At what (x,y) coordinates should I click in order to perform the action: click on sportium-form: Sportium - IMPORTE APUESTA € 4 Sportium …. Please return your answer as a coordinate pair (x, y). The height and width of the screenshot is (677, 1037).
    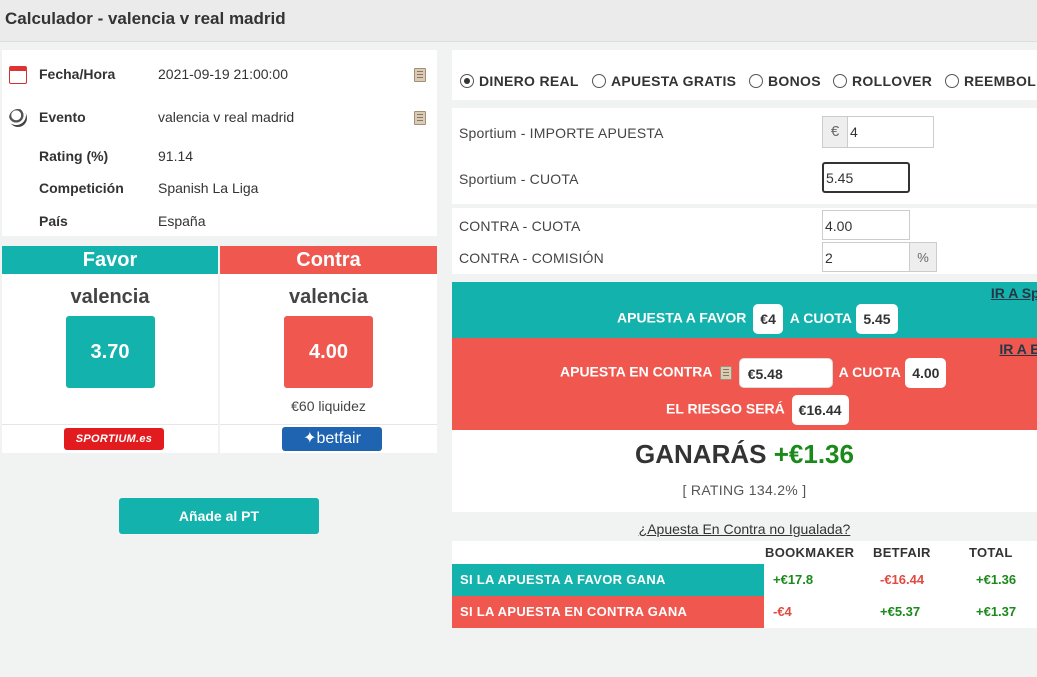
    Looking at the image, I should click on (744, 156).